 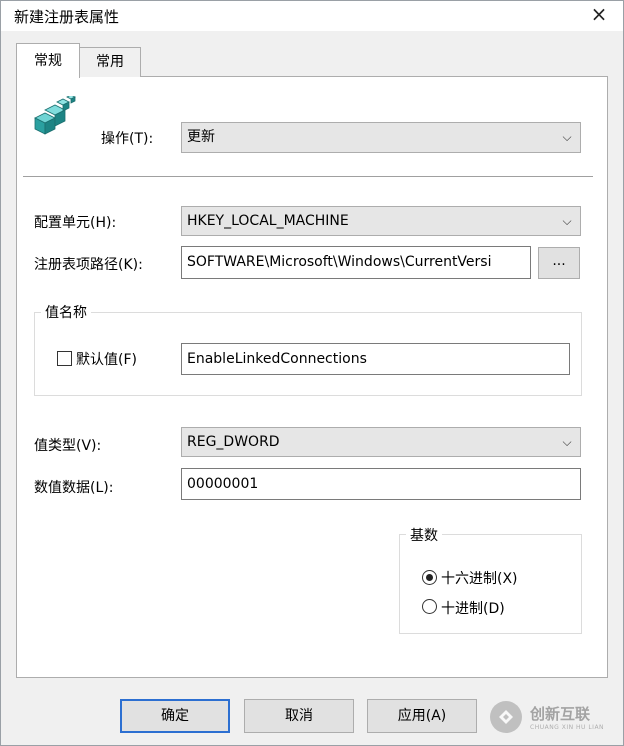 What do you see at coordinates (312, 16) in the screenshot?
I see `title-bar: 新建注册表属性 ×` at bounding box center [312, 16].